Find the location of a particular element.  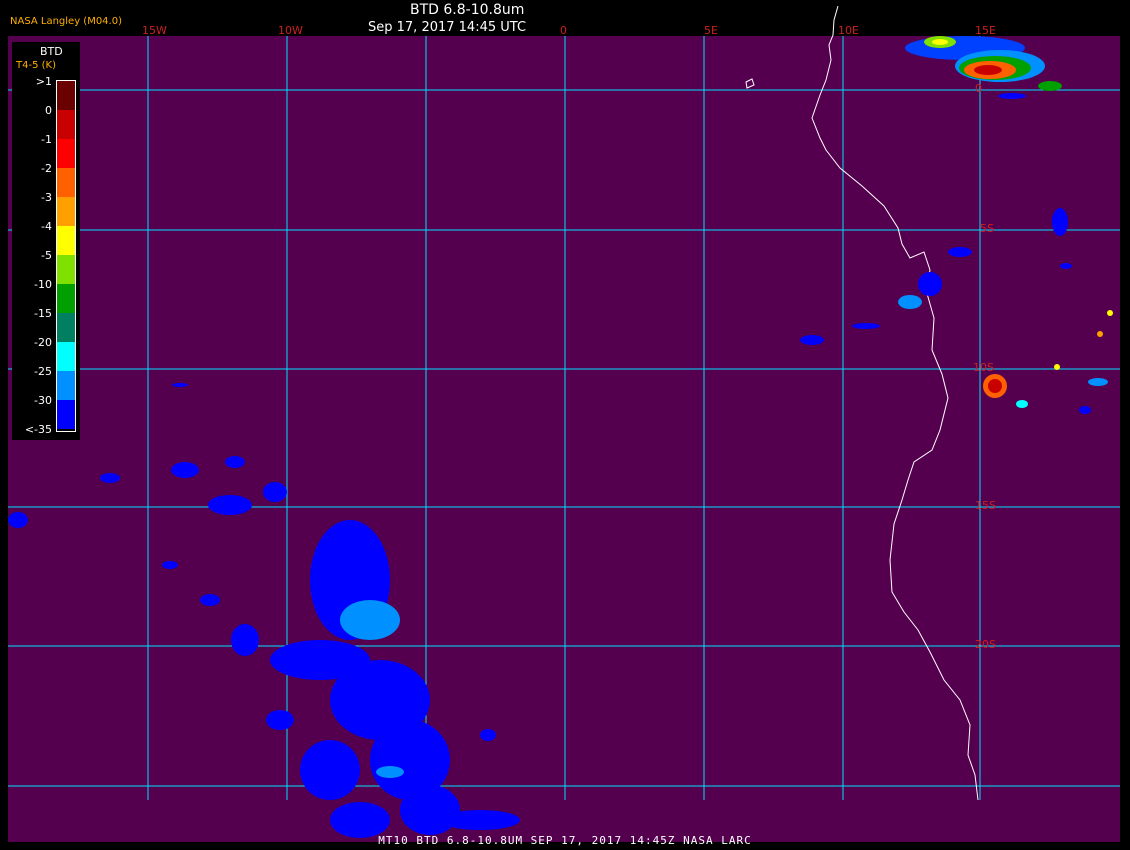

legend-tick-label: -15 is located at coordinates (43, 313).